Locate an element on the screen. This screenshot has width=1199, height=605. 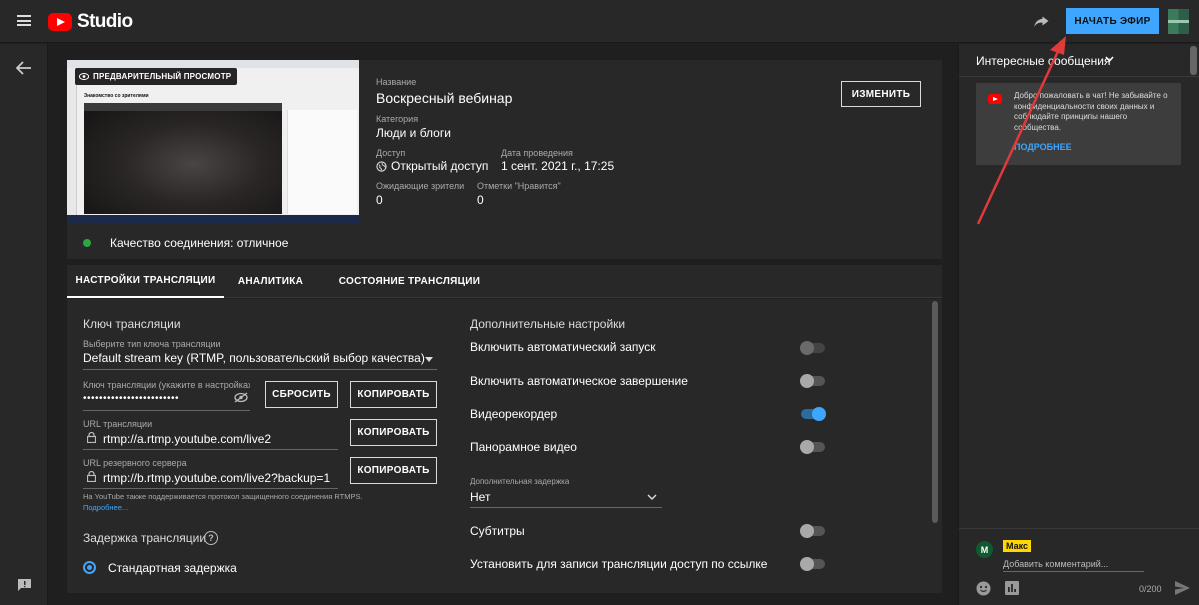
dropdown-arrow-icon is located at coordinates (429, 359).